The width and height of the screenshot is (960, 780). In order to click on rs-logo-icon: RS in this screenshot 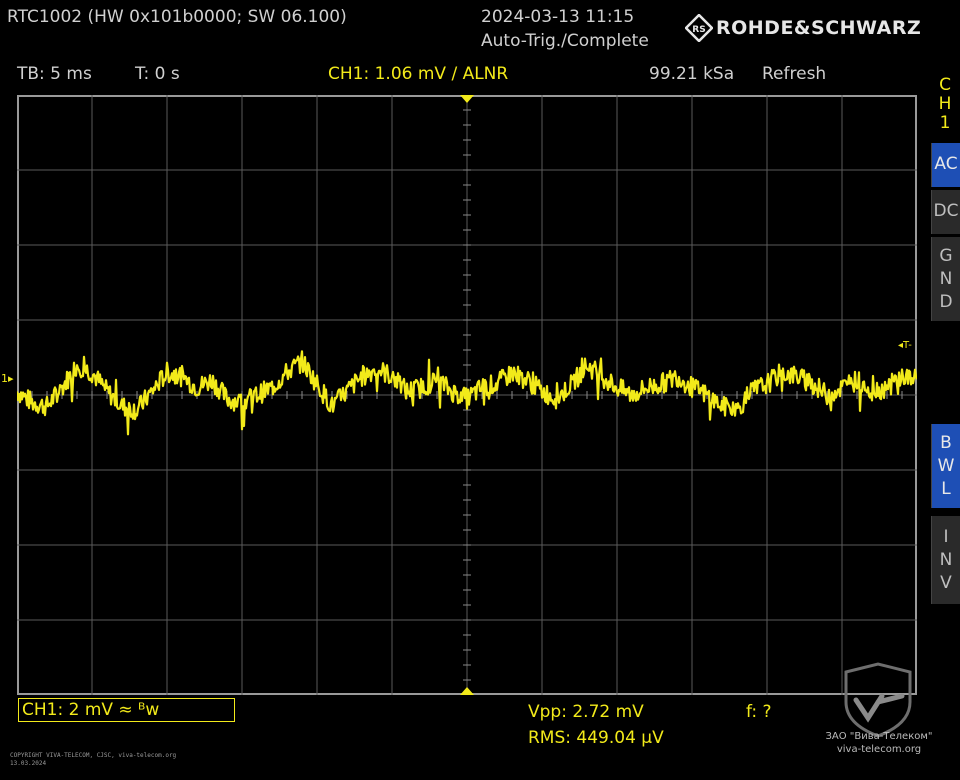, I will do `click(699, 29)`.